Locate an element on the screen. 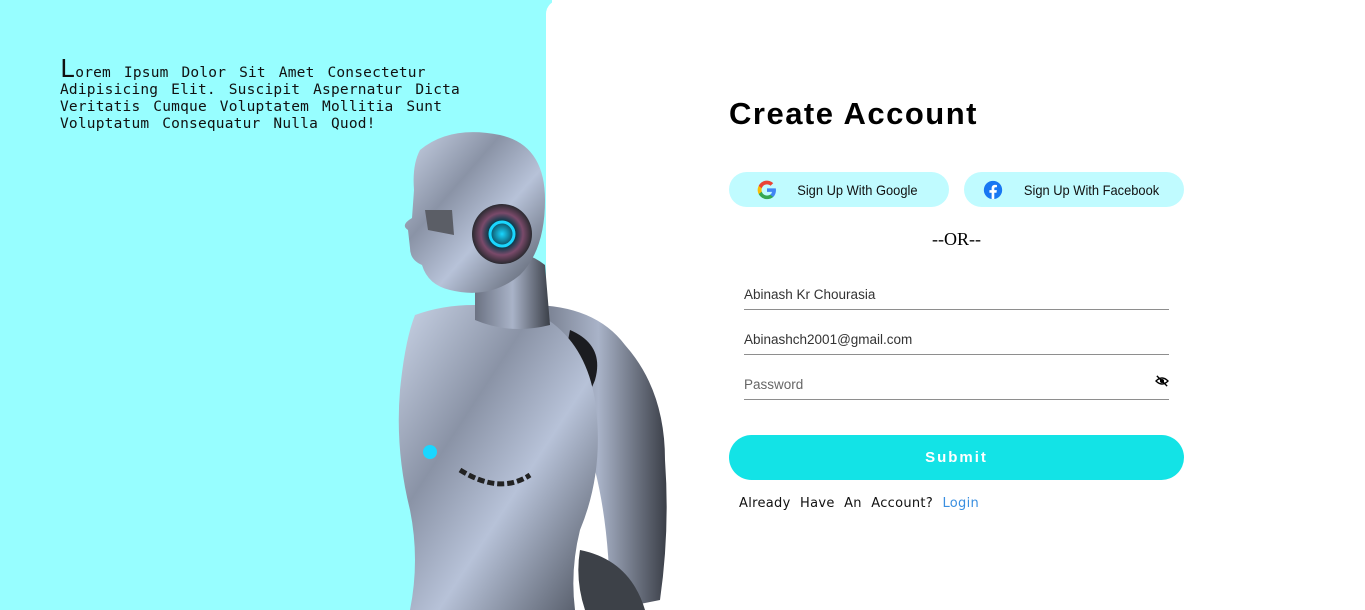  page-title: Create Account is located at coordinates (853, 113).